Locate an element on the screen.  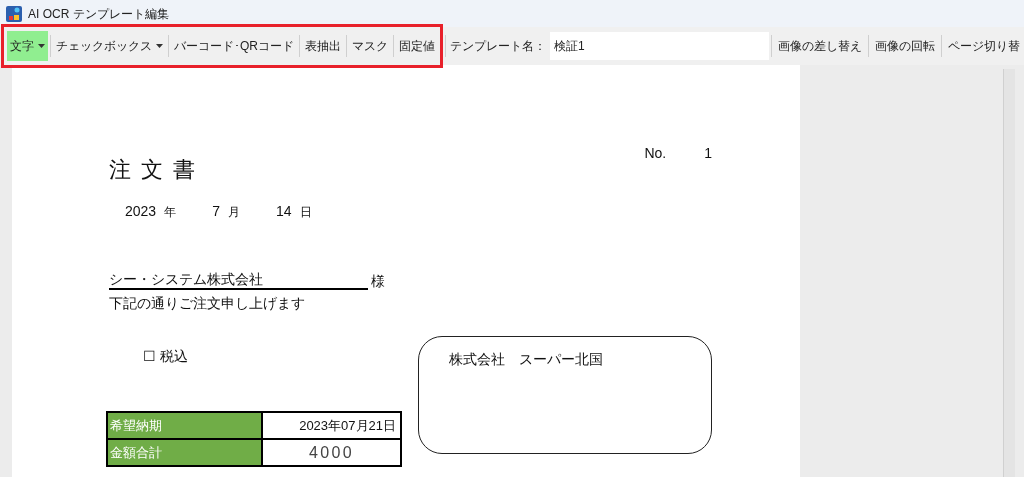
date-unit: 年 is located at coordinates (170, 212).